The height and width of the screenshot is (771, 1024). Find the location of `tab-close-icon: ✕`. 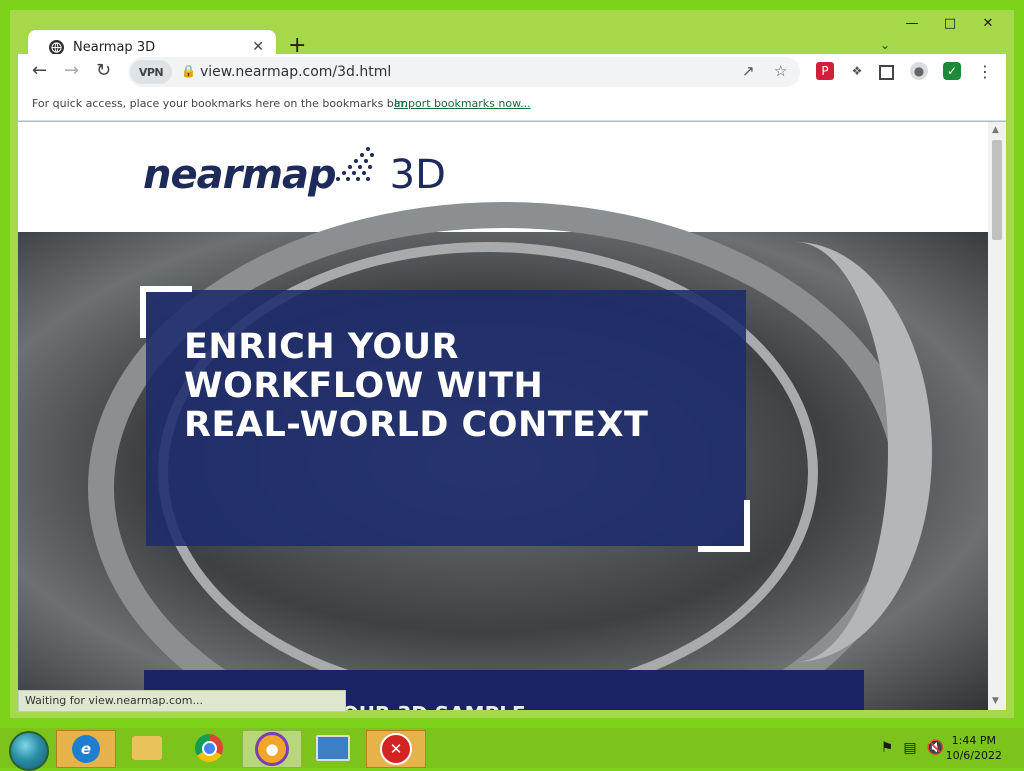

tab-close-icon: ✕ is located at coordinates (258, 47).